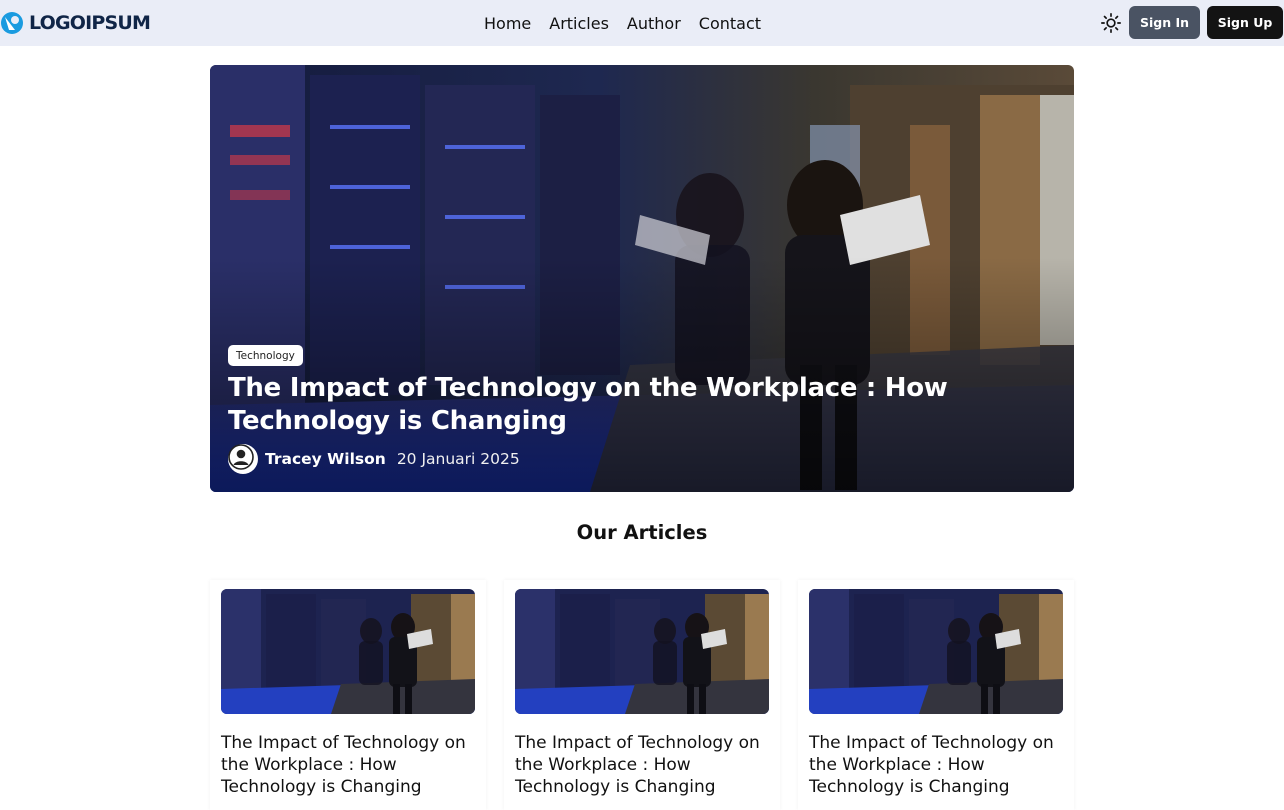 This screenshot has height=810, width=1284. What do you see at coordinates (622, 23) in the screenshot?
I see `main-nav: Home Articles Author Contact` at bounding box center [622, 23].